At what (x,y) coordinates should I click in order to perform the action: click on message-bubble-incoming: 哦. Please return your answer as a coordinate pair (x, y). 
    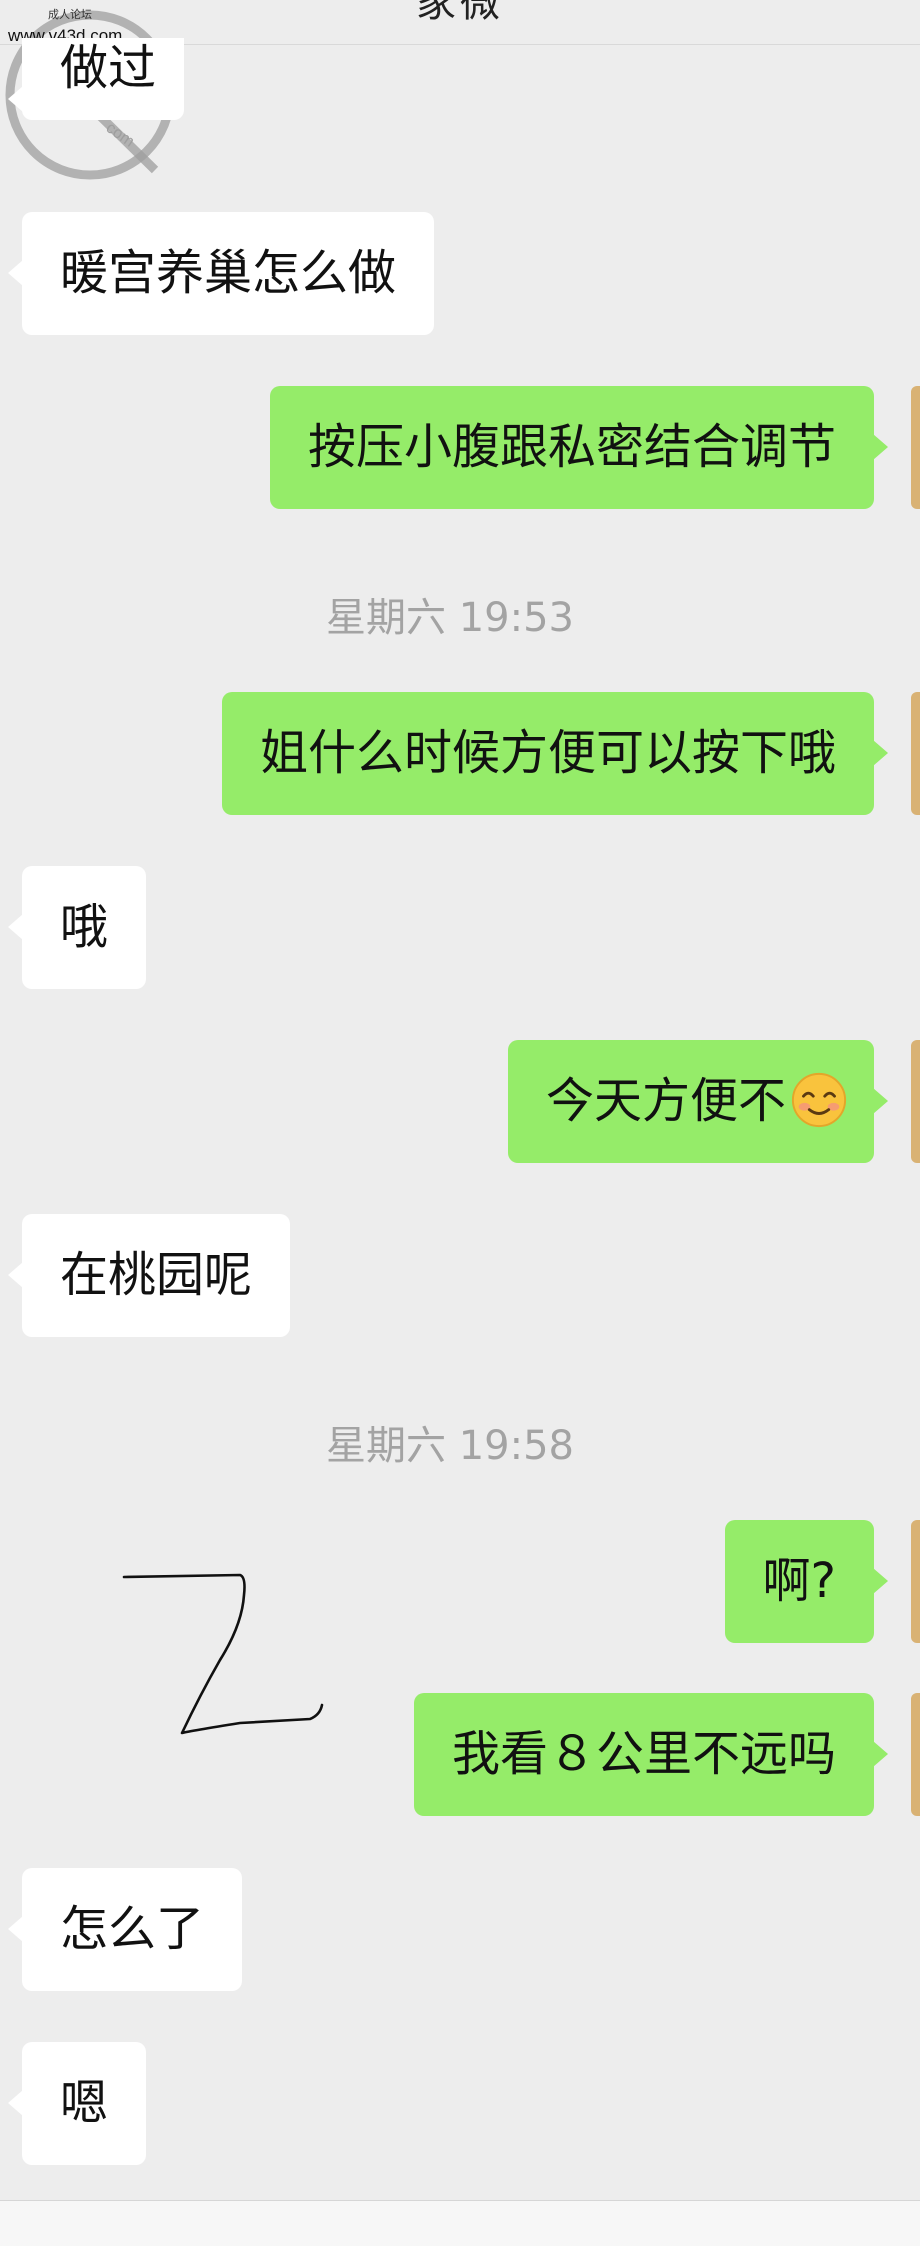
    Looking at the image, I should click on (77, 927).